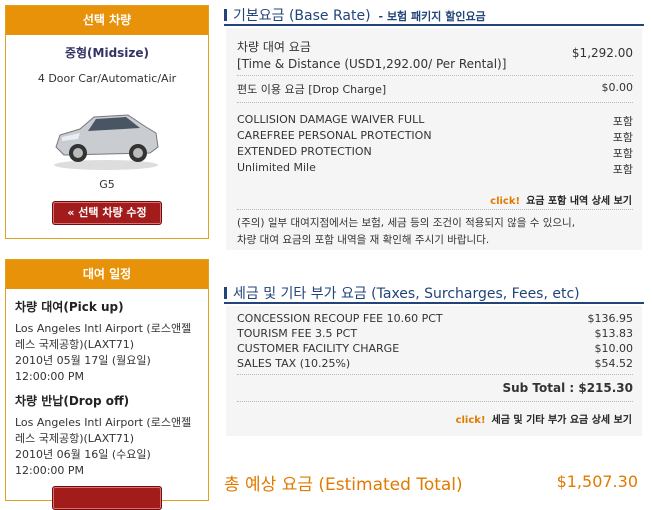 The image size is (652, 510). I want to click on drop-charge-value: $0.00, so click(617, 87).